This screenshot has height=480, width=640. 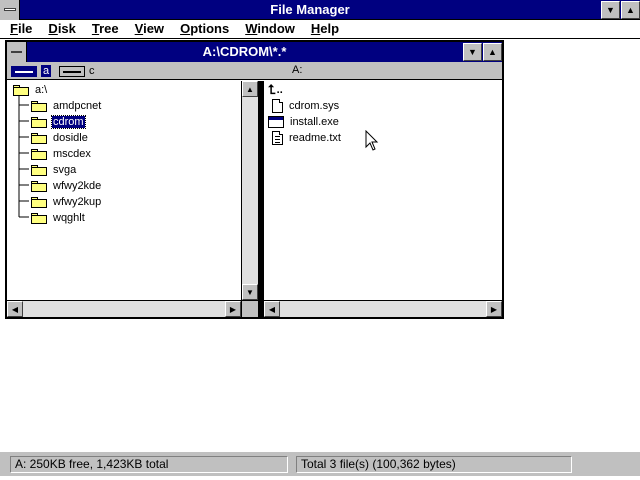 I want to click on window-system-menu-button, so click(x=17, y=52).